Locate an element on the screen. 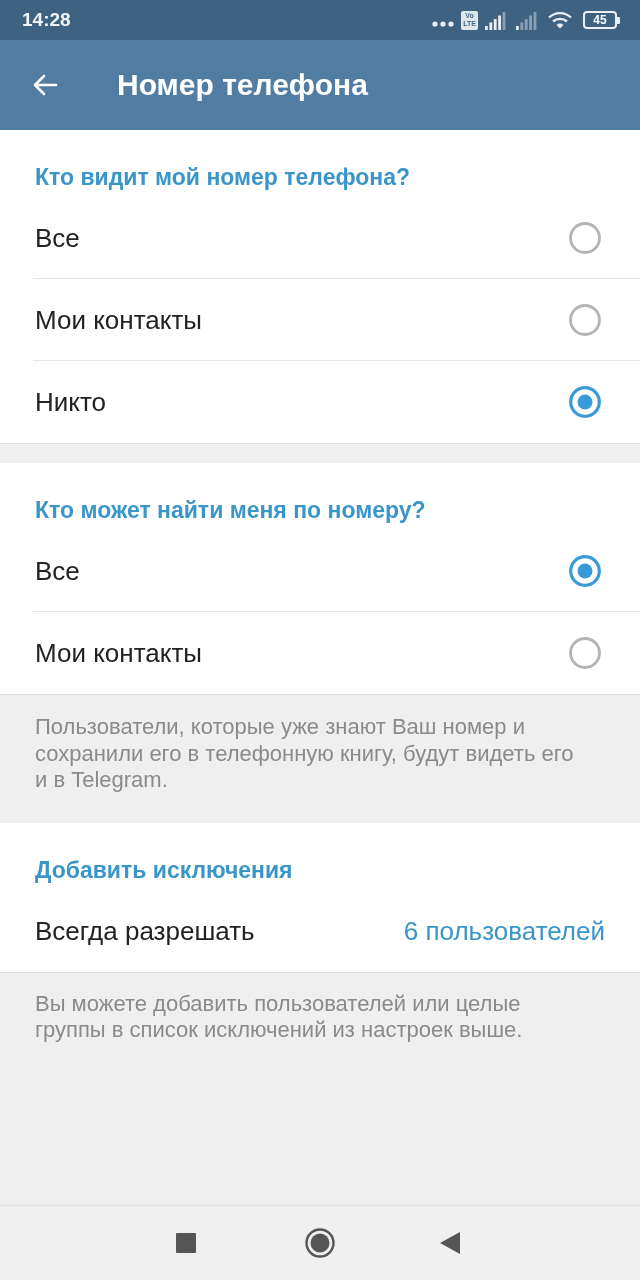 The image size is (640, 1280). screen-title: Номер телефона is located at coordinates (242, 85).